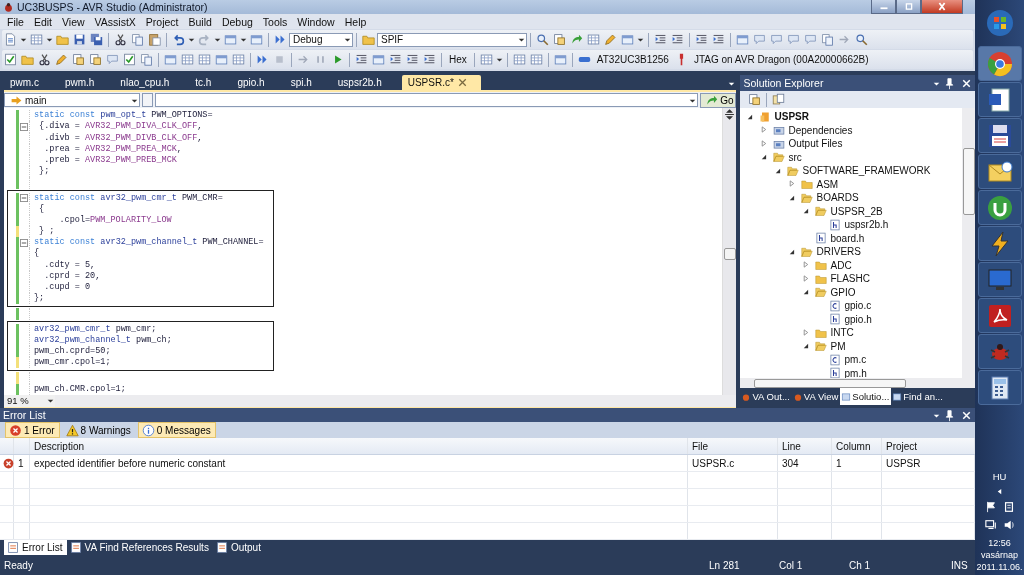 Image resolution: width=1024 pixels, height=575 pixels. What do you see at coordinates (908, 7) in the screenshot?
I see `maximize-button` at bounding box center [908, 7].